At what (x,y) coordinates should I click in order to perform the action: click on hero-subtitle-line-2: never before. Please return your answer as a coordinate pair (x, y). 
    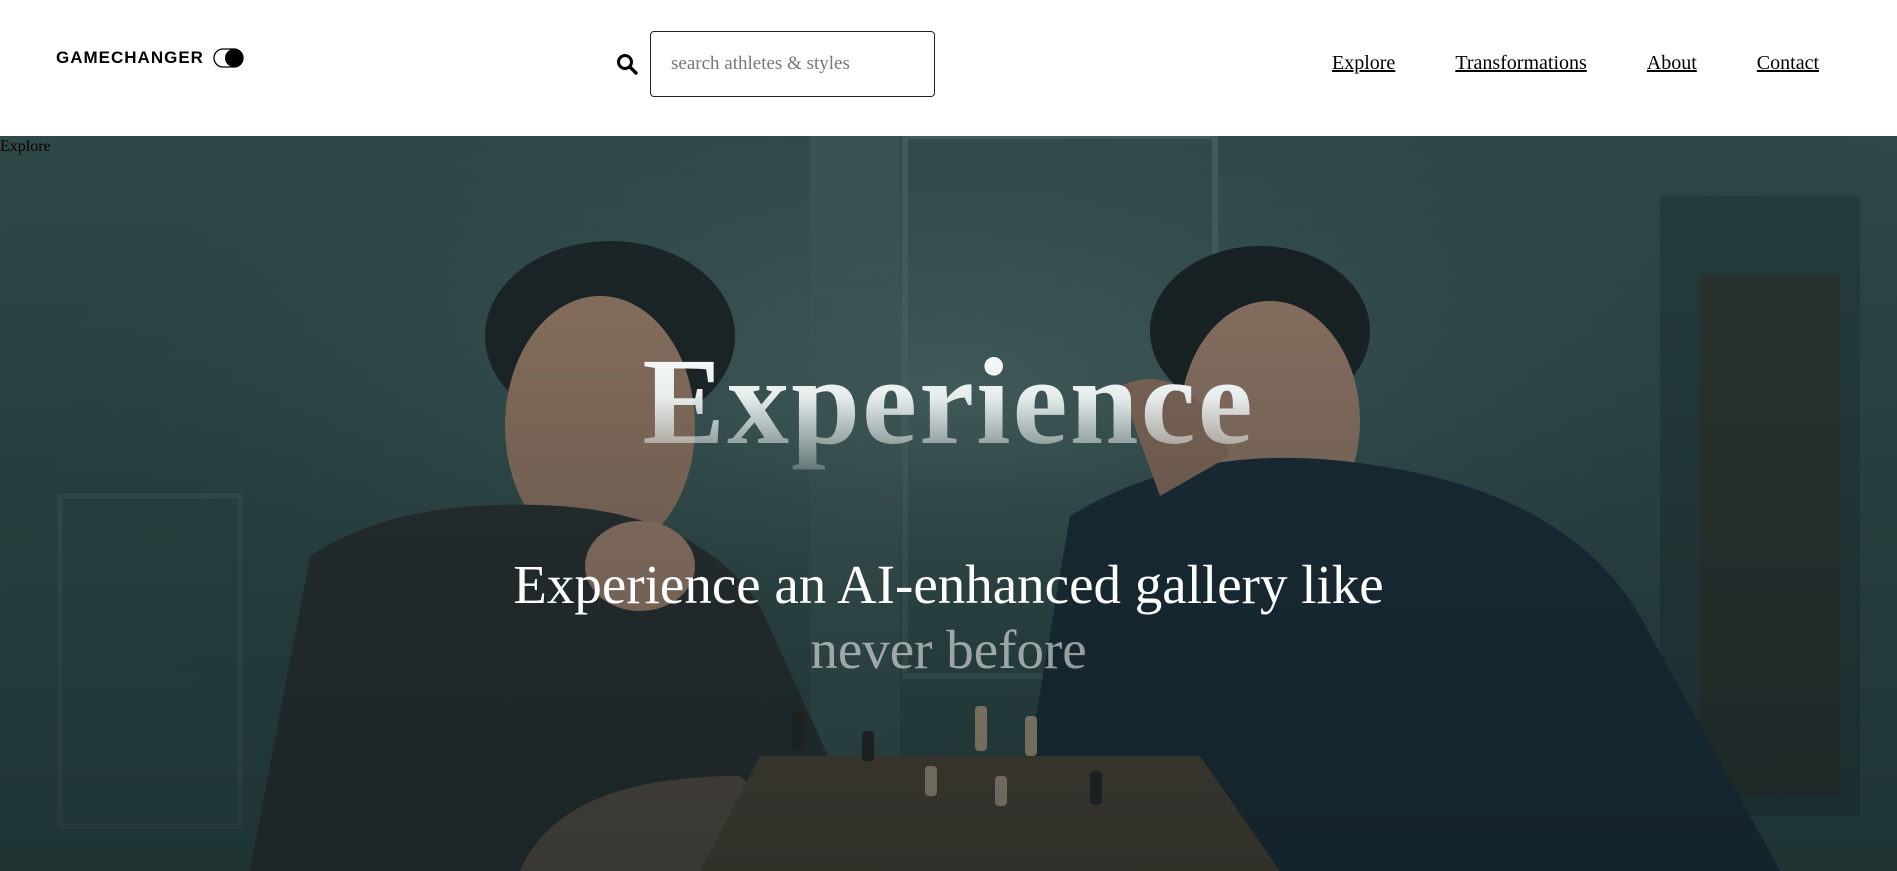
    Looking at the image, I should click on (948, 649).